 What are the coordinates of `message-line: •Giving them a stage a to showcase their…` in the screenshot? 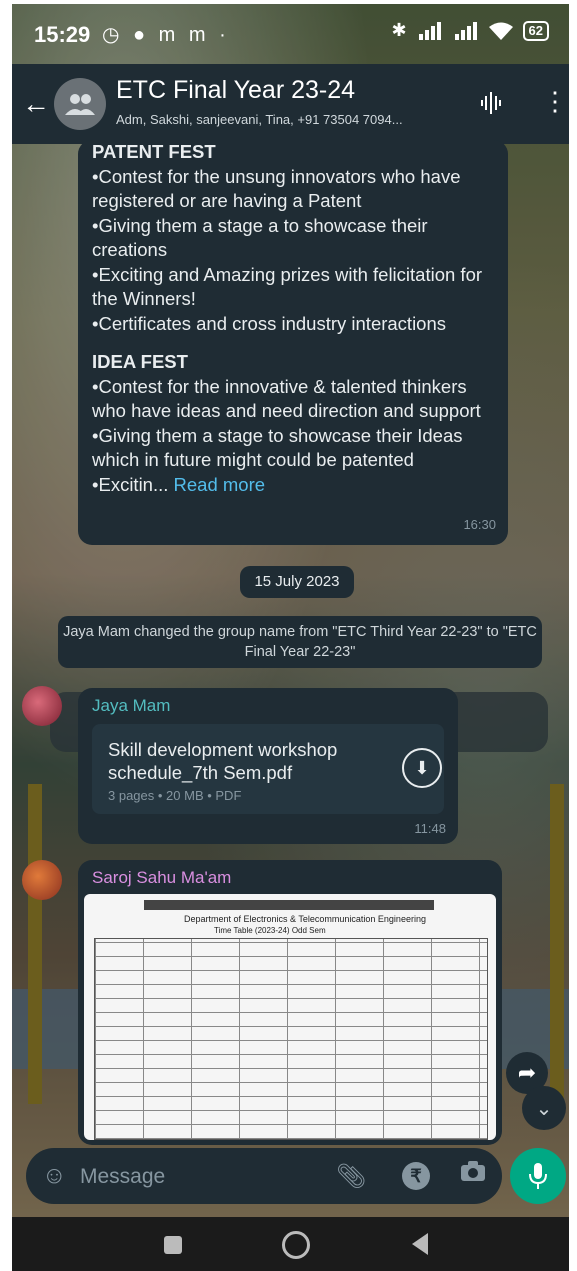 It's located at (260, 237).